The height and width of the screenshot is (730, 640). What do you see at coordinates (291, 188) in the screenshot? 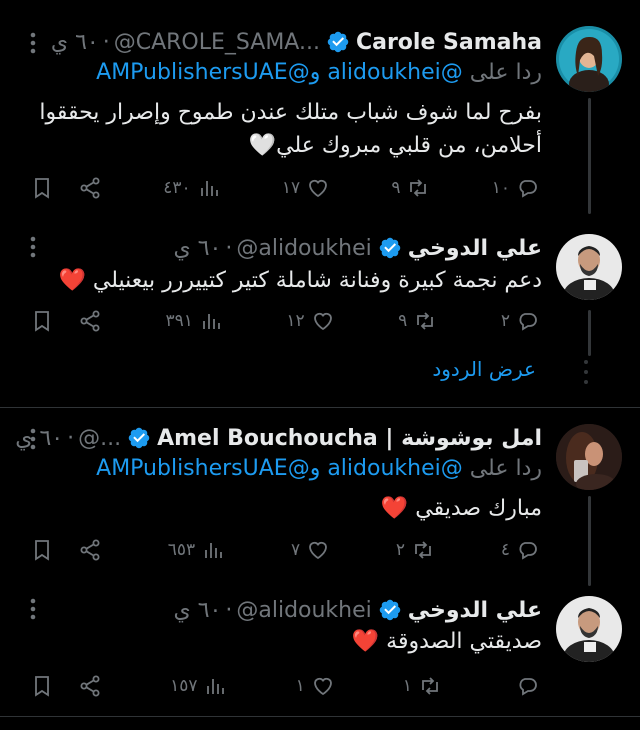
I see `like-count: ١٧` at bounding box center [291, 188].